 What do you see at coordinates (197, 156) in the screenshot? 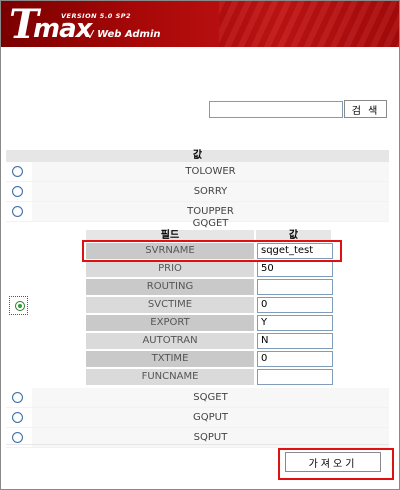
I see `list-header: 값` at bounding box center [197, 156].